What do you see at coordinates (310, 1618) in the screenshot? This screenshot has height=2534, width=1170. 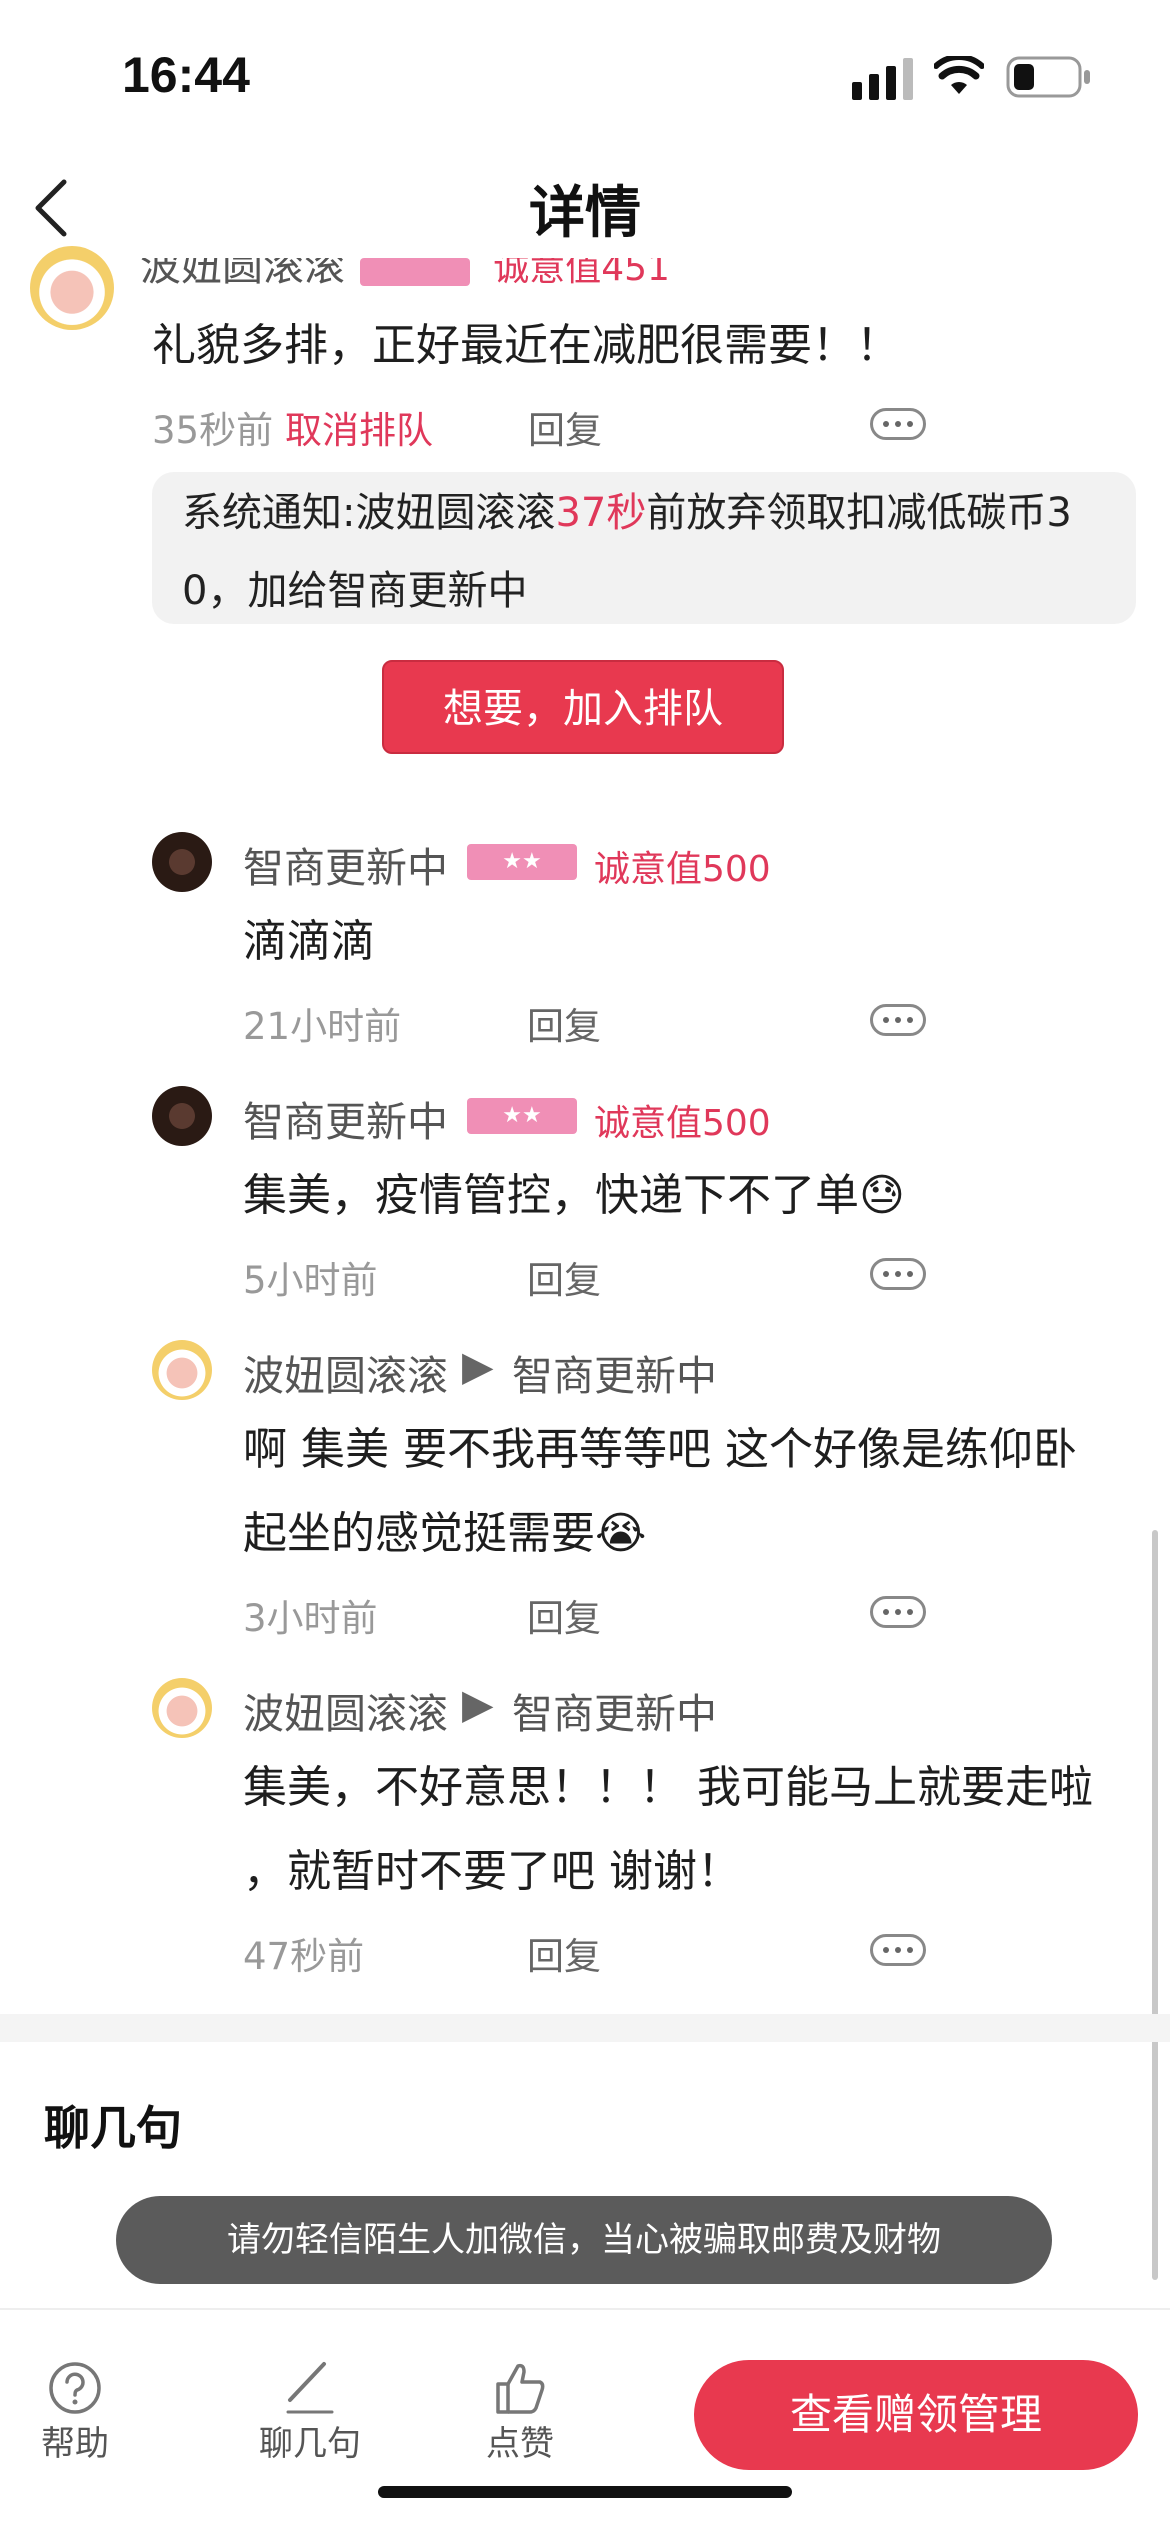 I see `comment-time: 3小时前` at bounding box center [310, 1618].